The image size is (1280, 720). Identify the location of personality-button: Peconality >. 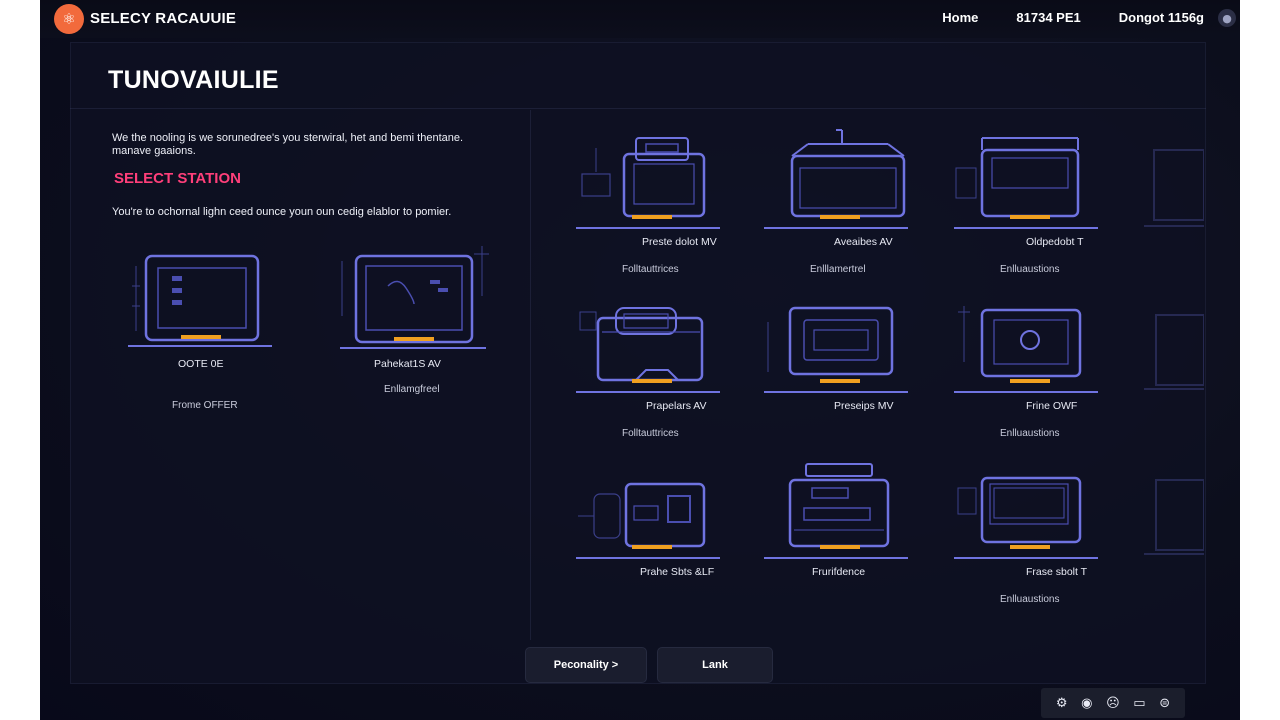
(586, 665).